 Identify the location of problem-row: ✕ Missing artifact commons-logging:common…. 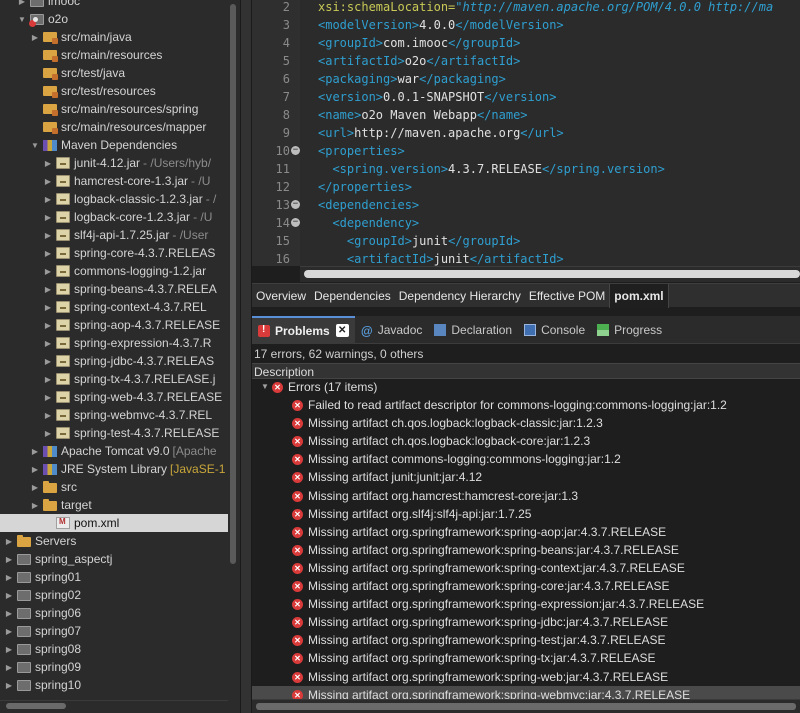
(526, 459).